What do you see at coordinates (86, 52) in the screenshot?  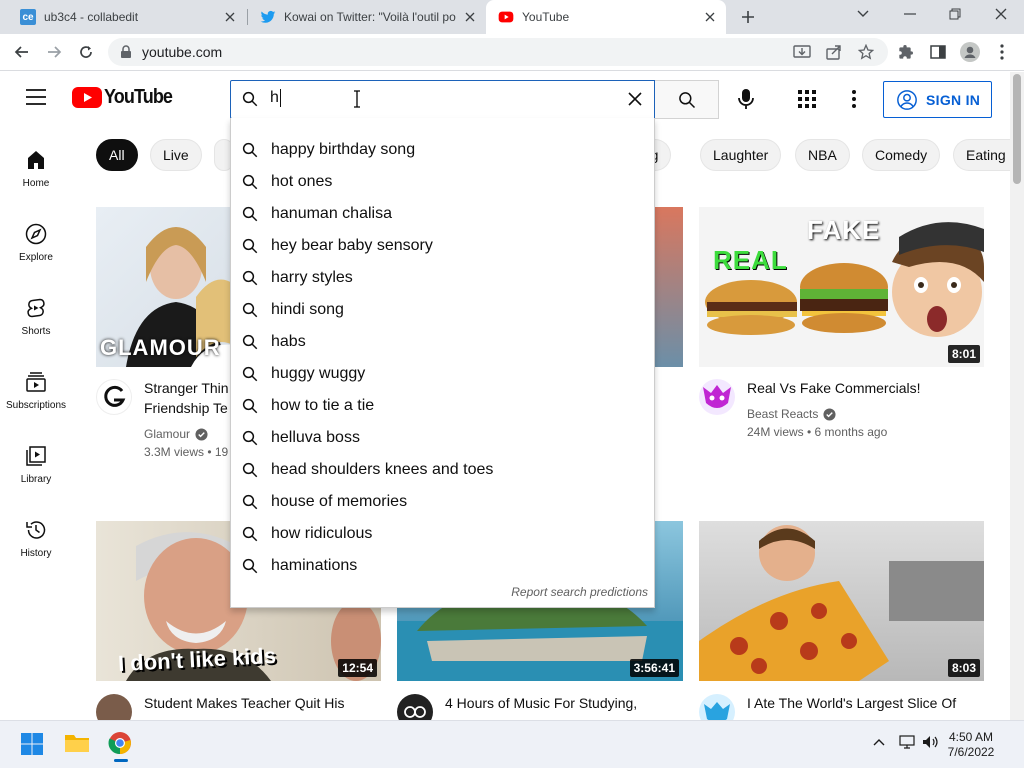 I see `reload-icon` at bounding box center [86, 52].